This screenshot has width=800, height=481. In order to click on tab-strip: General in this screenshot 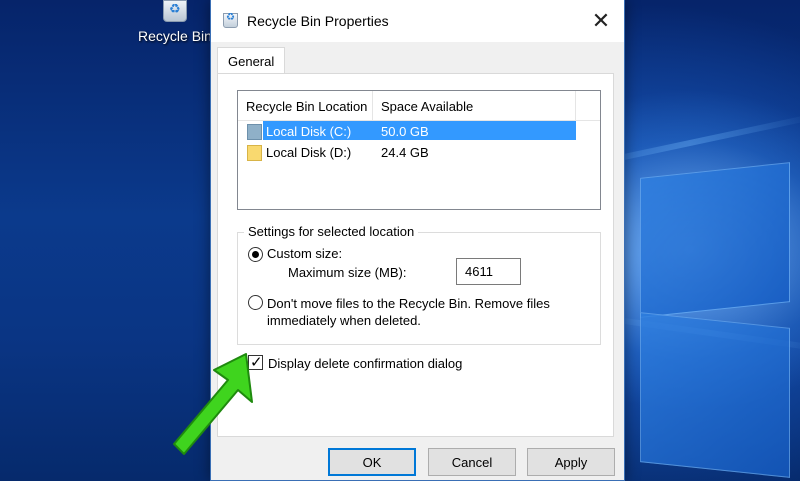, I will do `click(251, 60)`.